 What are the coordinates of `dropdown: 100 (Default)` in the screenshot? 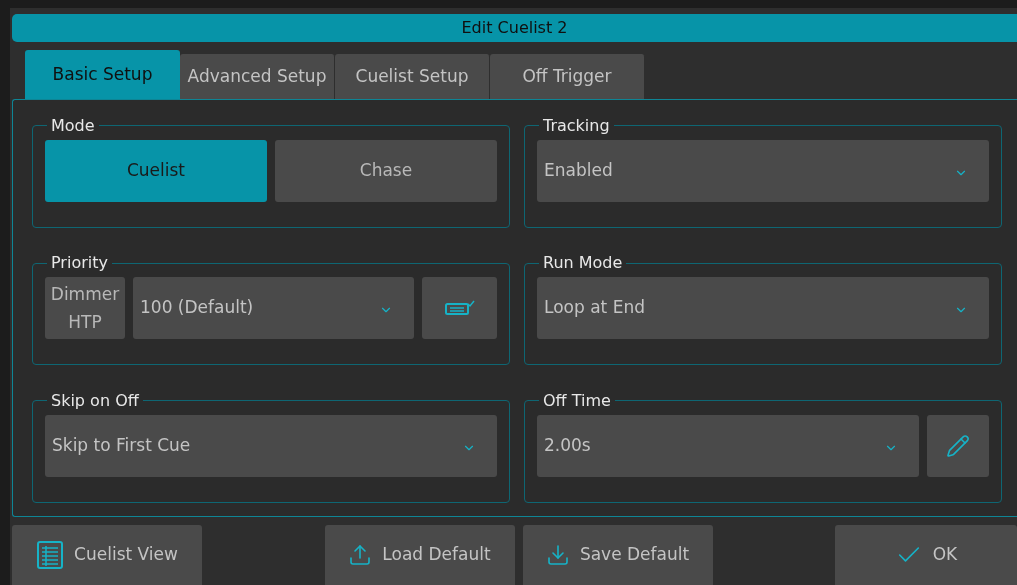 It's located at (273, 308).